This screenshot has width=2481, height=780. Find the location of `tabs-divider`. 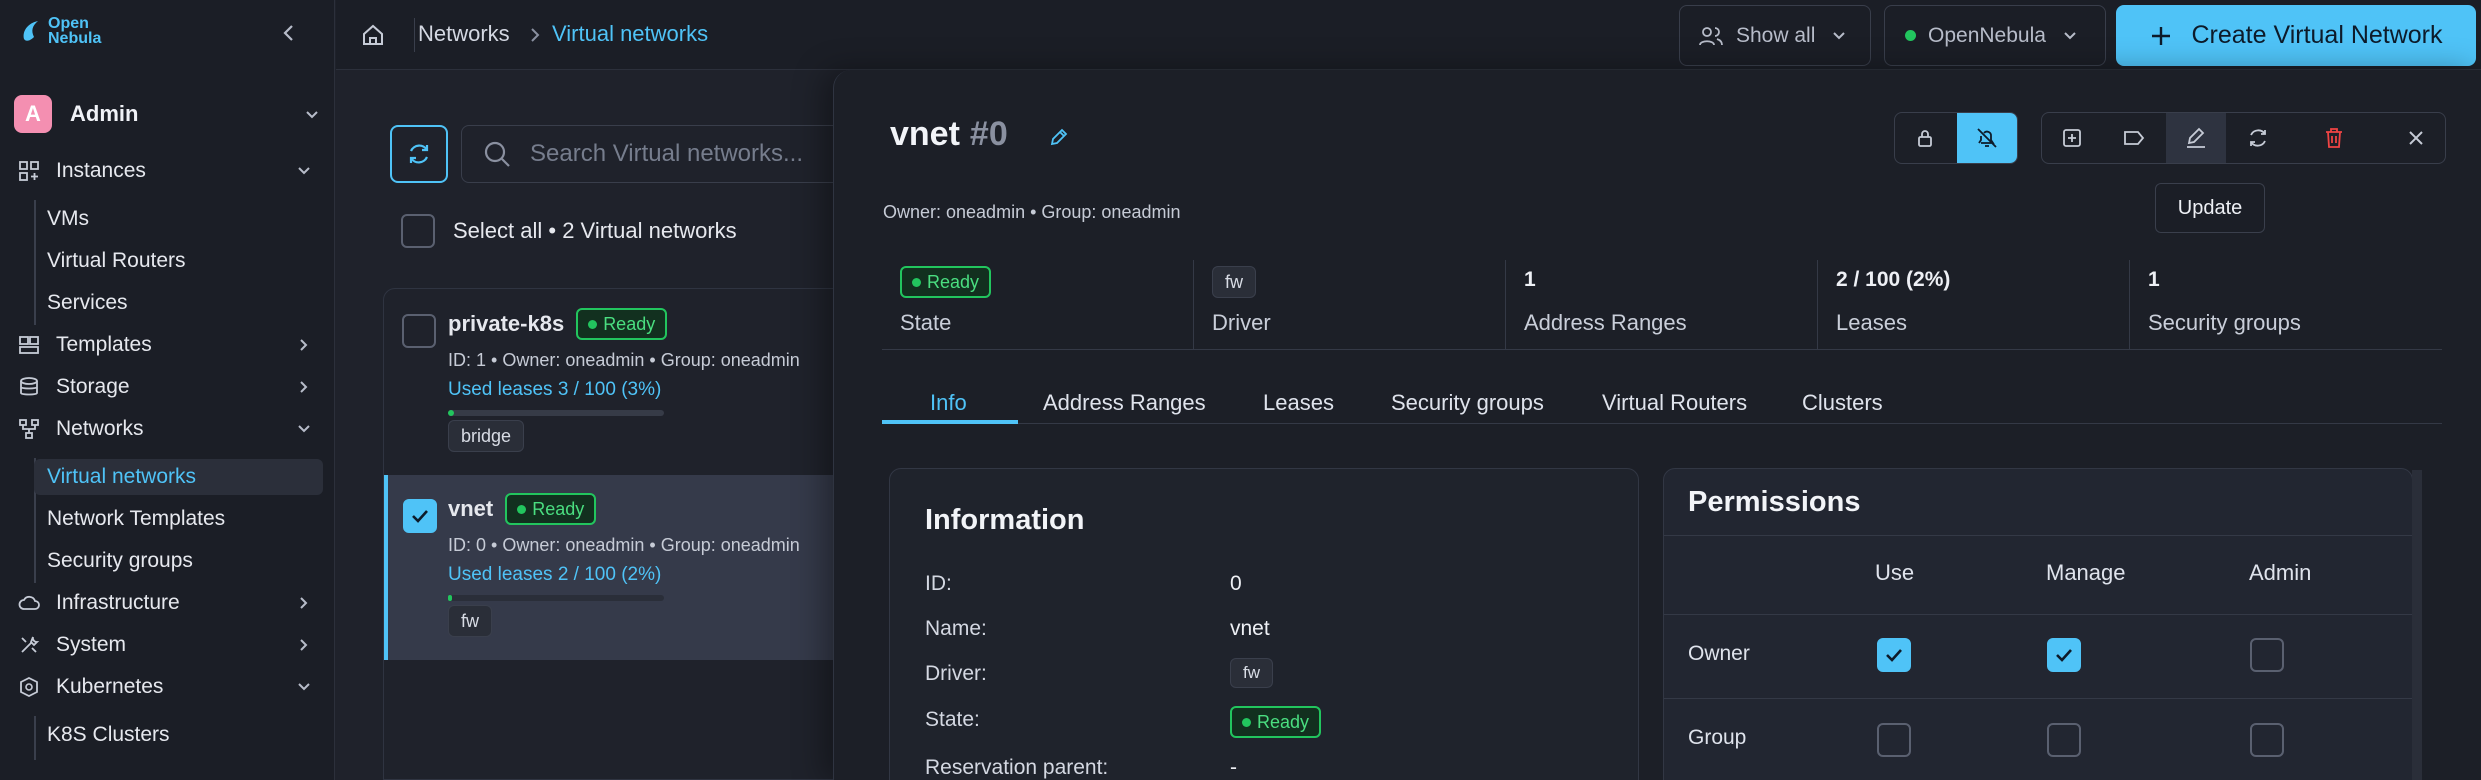

tabs-divider is located at coordinates (1662, 423).